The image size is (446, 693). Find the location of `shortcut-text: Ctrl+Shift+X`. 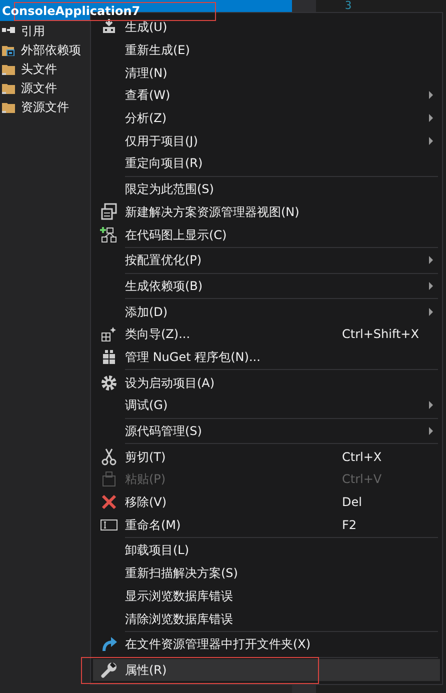

shortcut-text: Ctrl+Shift+X is located at coordinates (381, 335).